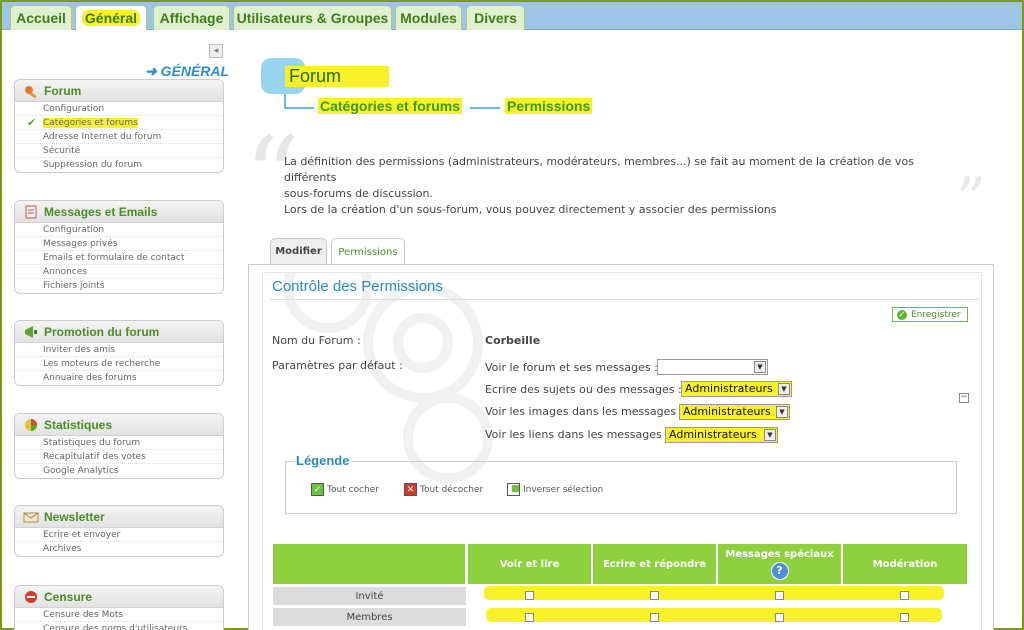 The image size is (1024, 630). What do you see at coordinates (119, 471) in the screenshot?
I see `sidebar-item-analytics: Google Analytics` at bounding box center [119, 471].